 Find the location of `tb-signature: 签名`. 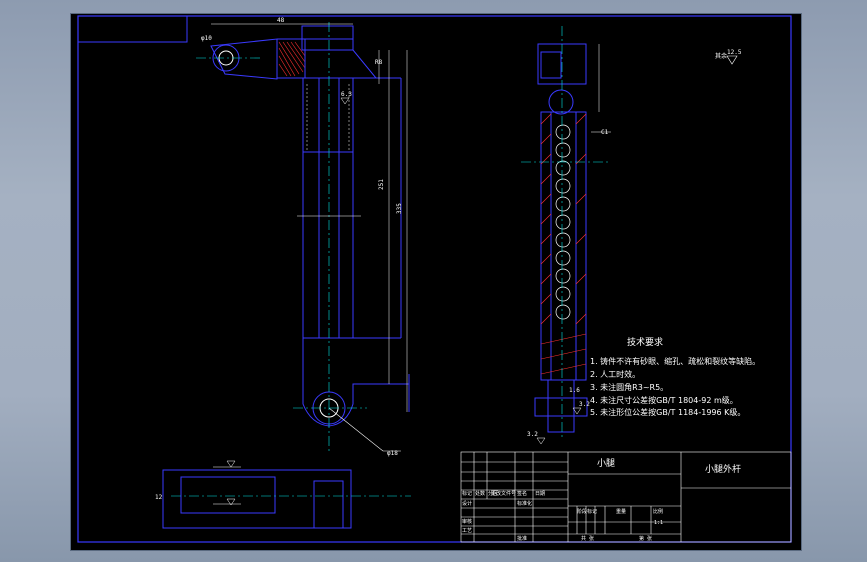

tb-signature: 签名 is located at coordinates (522, 493).